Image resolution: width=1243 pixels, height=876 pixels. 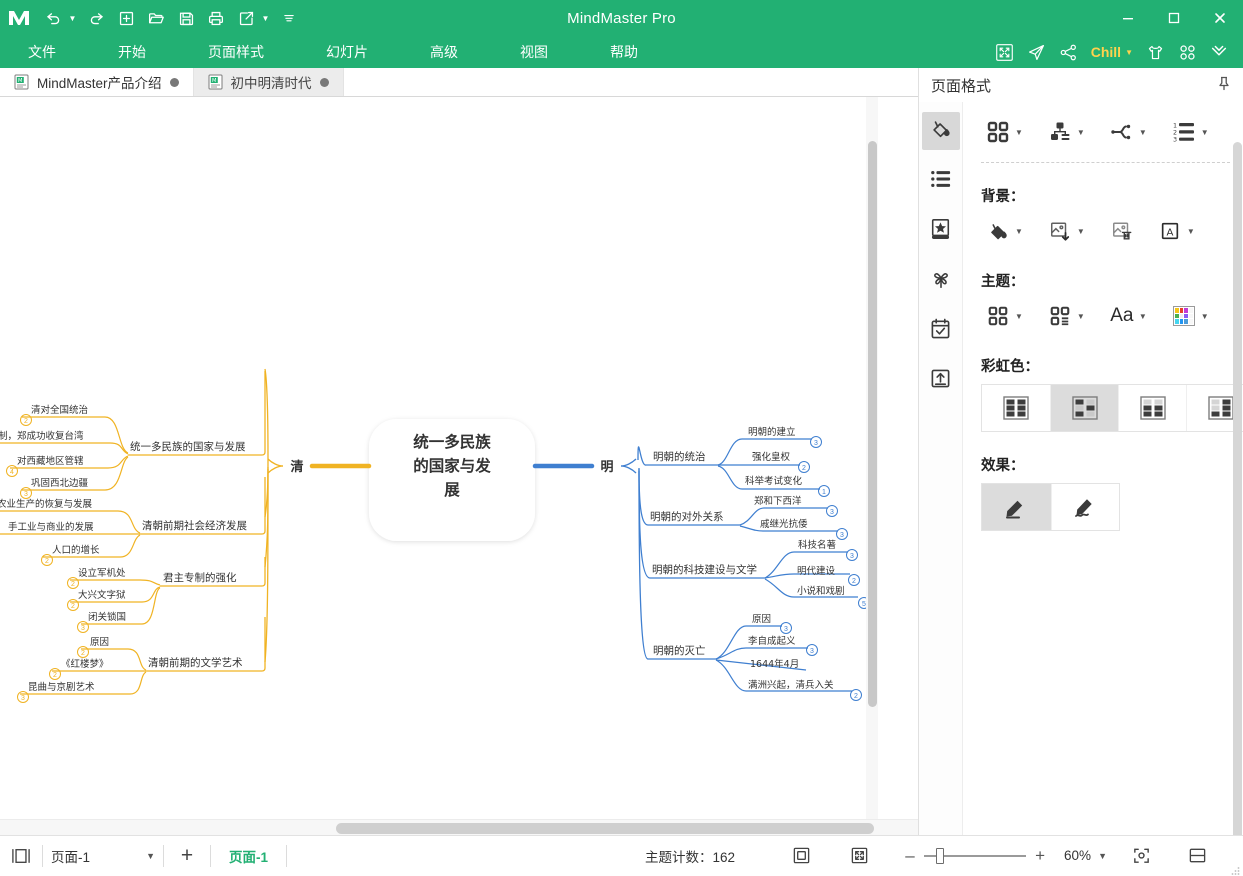 What do you see at coordinates (85, 664) in the screenshot?
I see `left-topic-4-child-2-label: 《红楼梦》` at bounding box center [85, 664].